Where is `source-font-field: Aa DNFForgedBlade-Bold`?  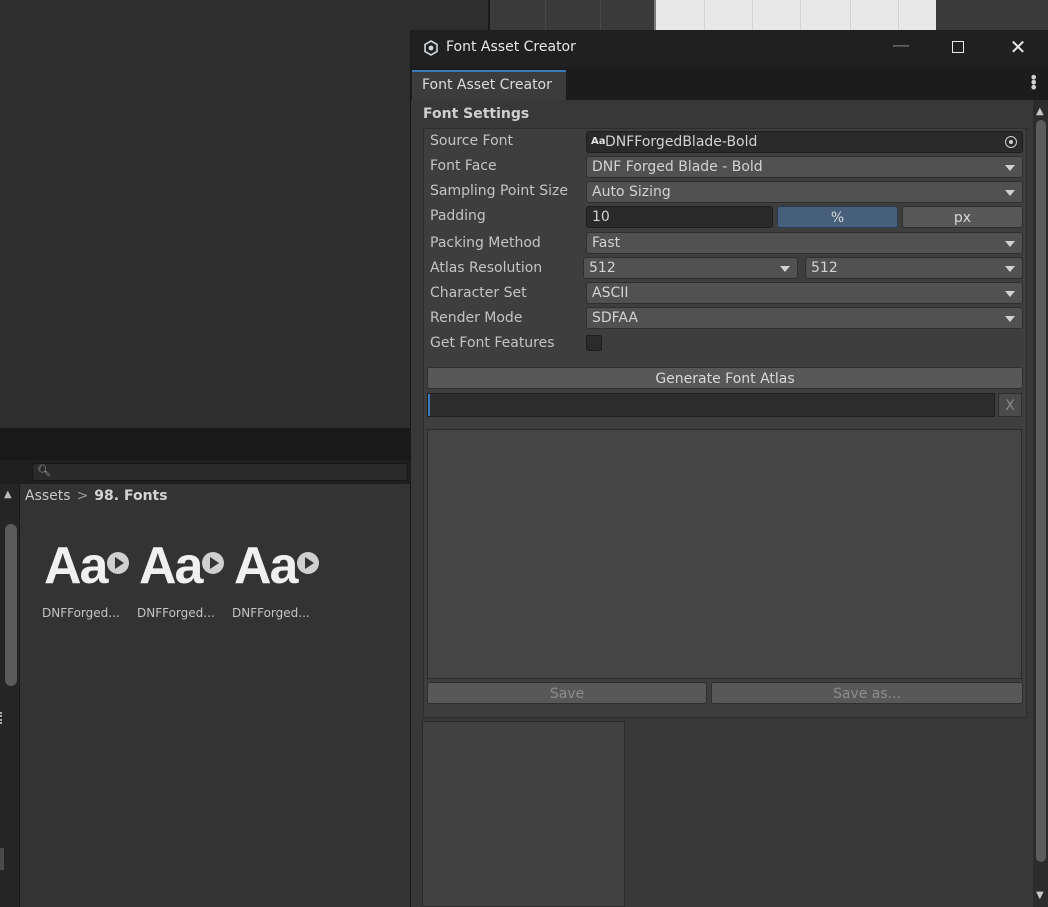
source-font-field: Aa DNFForgedBlade-Bold is located at coordinates (804, 142).